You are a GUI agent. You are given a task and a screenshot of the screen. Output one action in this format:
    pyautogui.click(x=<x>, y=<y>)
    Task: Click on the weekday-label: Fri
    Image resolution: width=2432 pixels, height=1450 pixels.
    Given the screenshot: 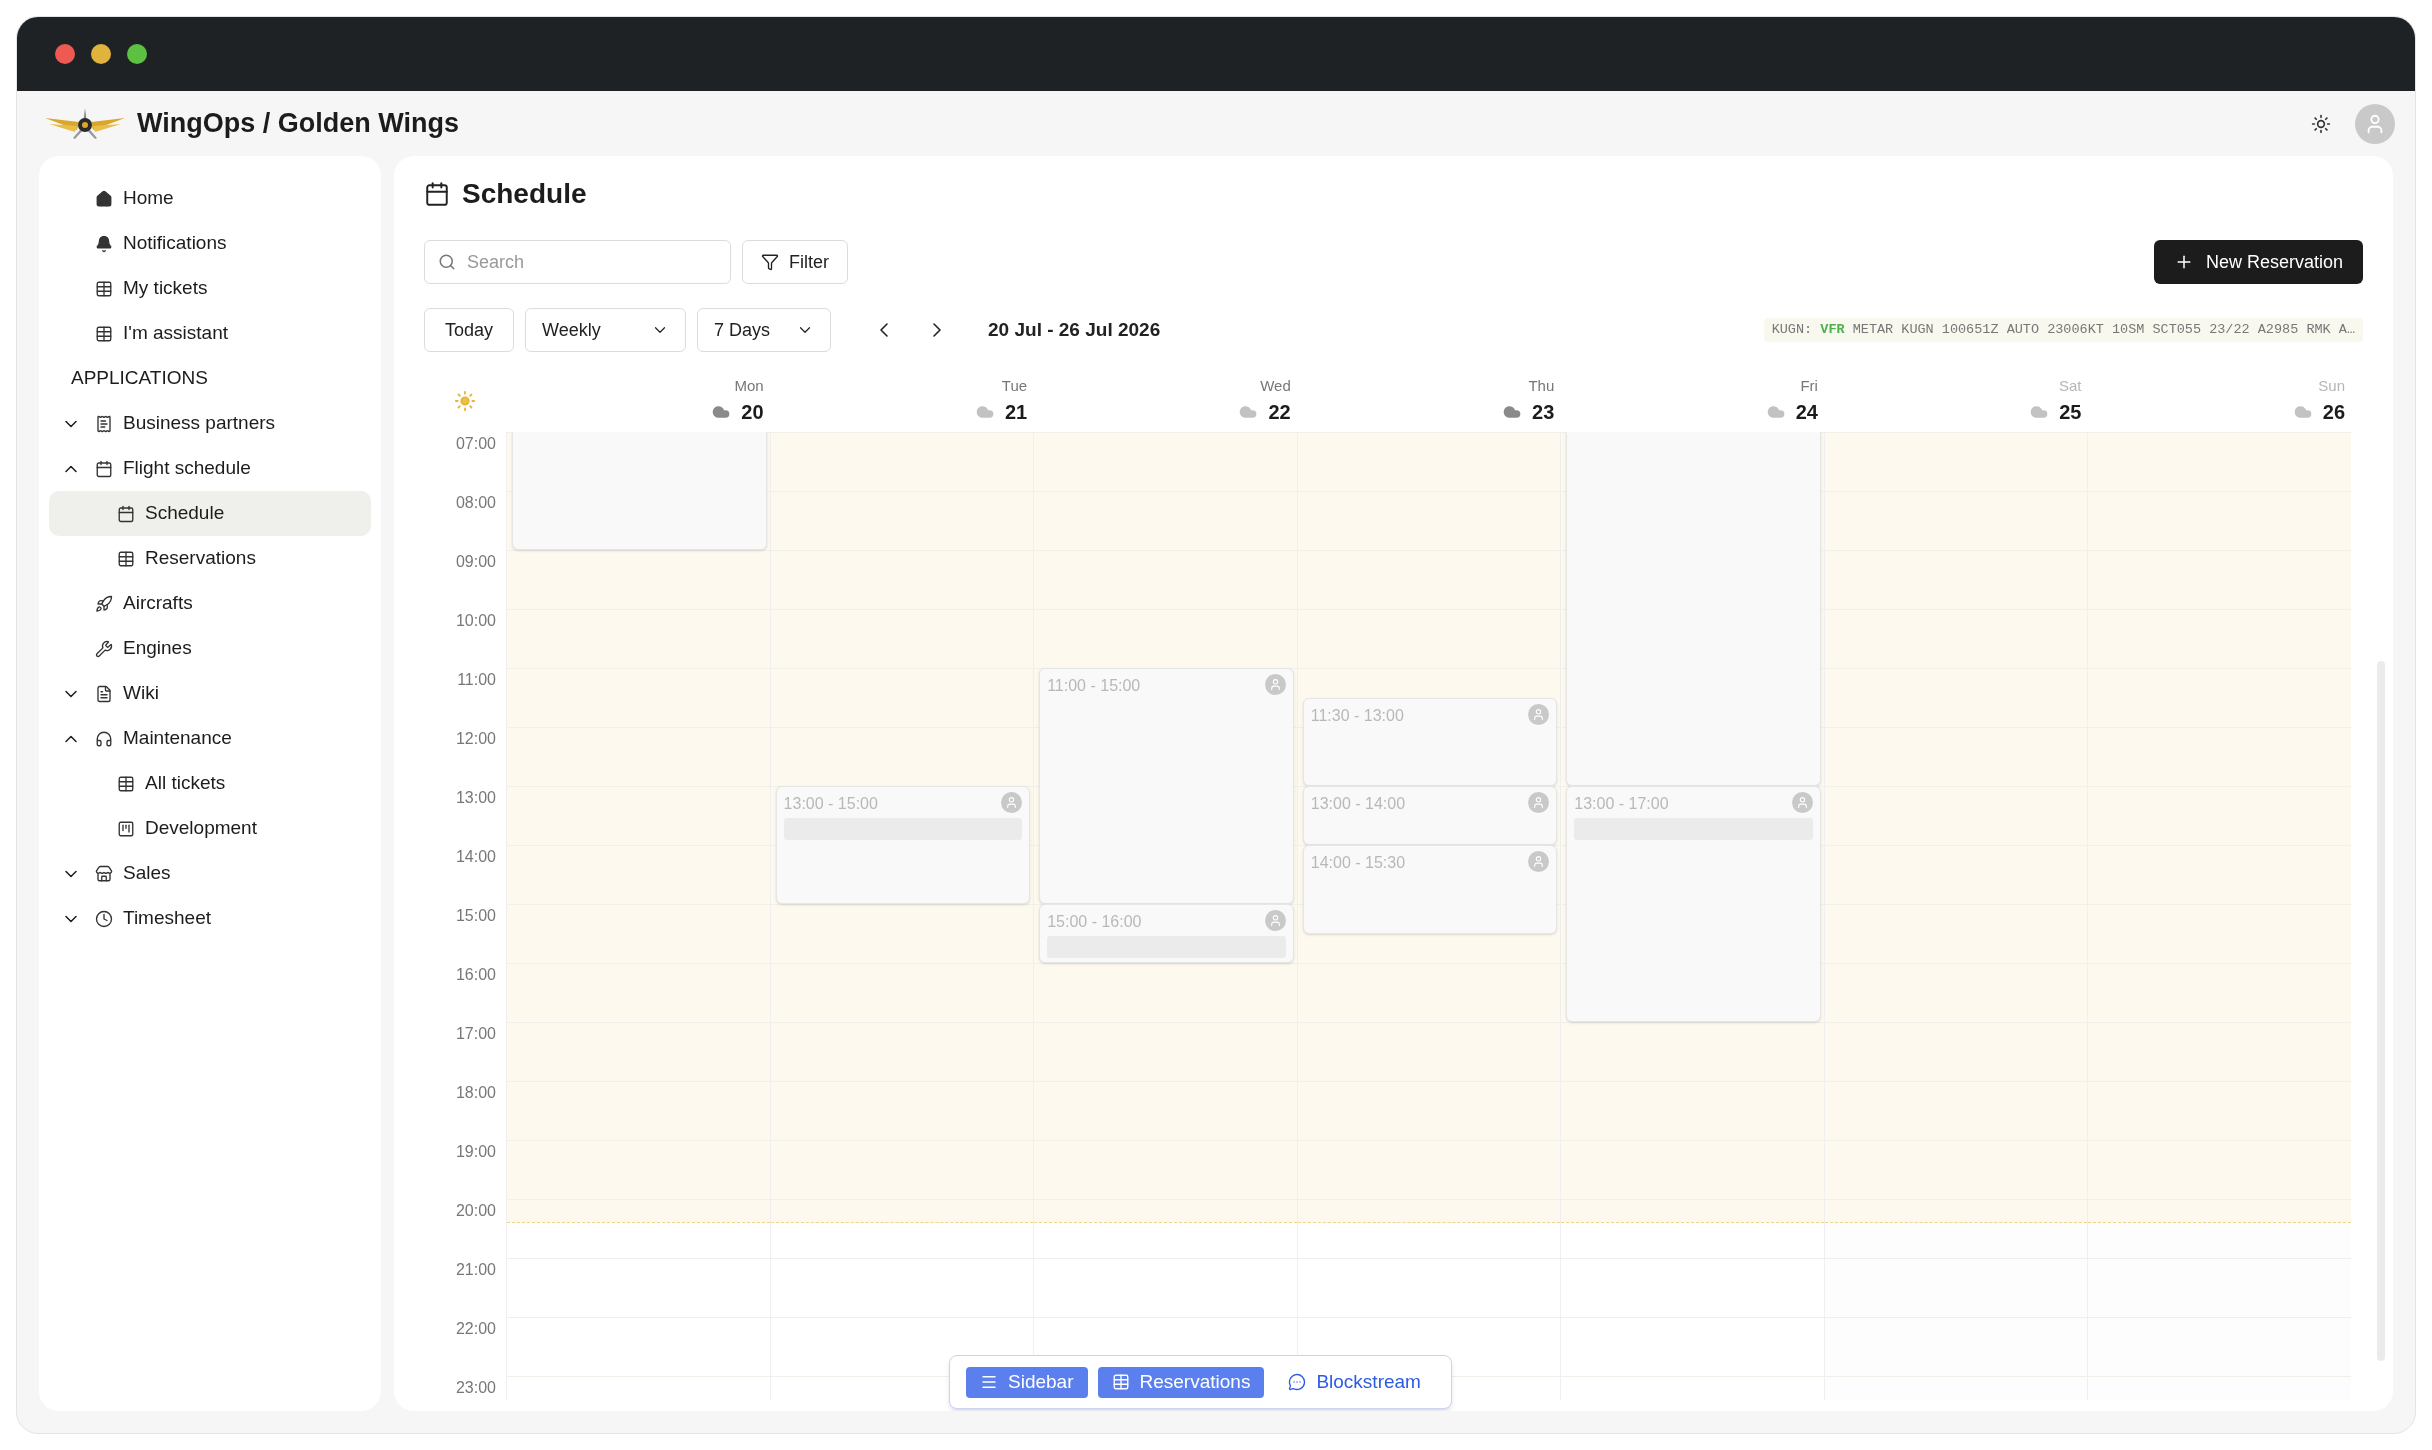 What is the action you would take?
    pyautogui.click(x=1809, y=385)
    